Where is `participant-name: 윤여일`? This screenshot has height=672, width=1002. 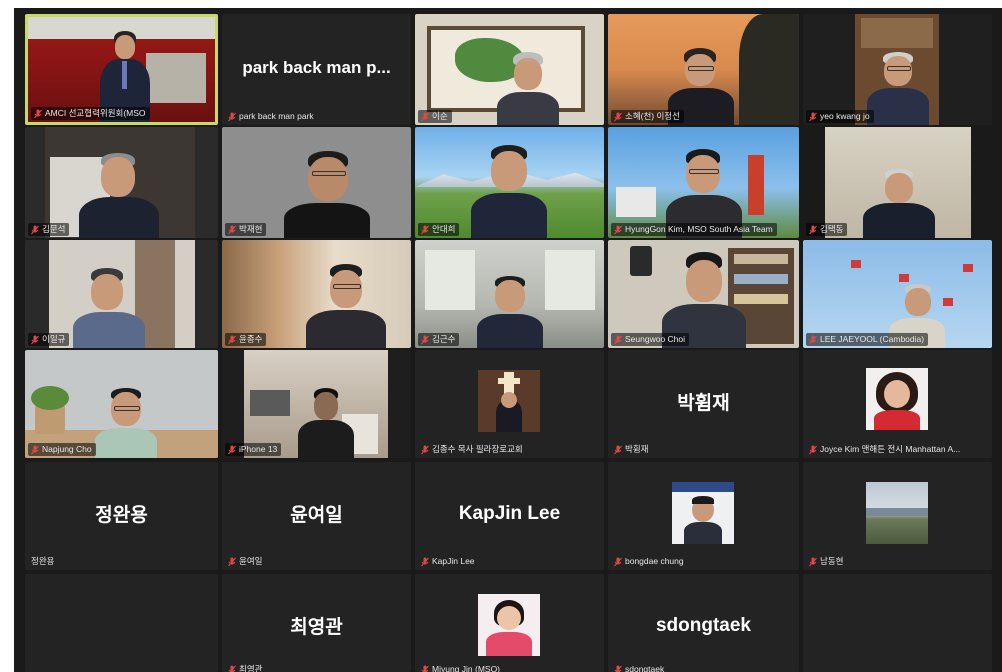 participant-name: 윤여일 is located at coordinates (251, 561).